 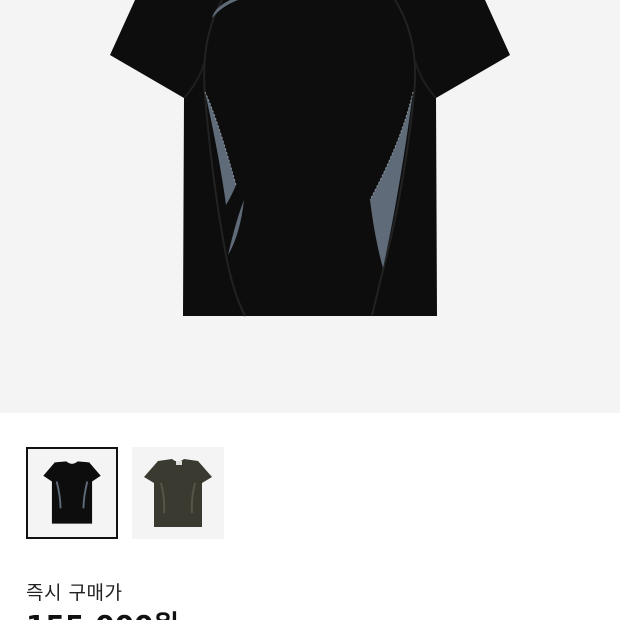 I want to click on thumbnail-list, so click(x=125, y=493).